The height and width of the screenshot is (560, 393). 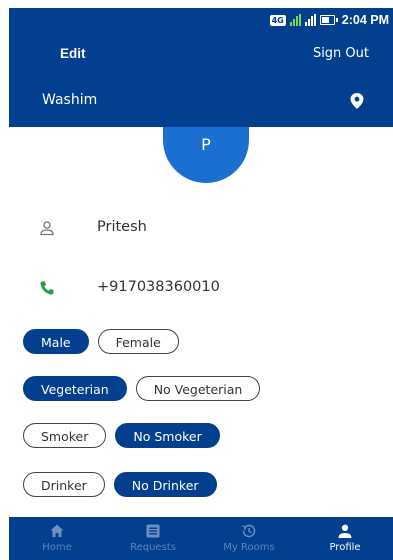 What do you see at coordinates (165, 484) in the screenshot?
I see `chip-no-drinker: No Drinker` at bounding box center [165, 484].